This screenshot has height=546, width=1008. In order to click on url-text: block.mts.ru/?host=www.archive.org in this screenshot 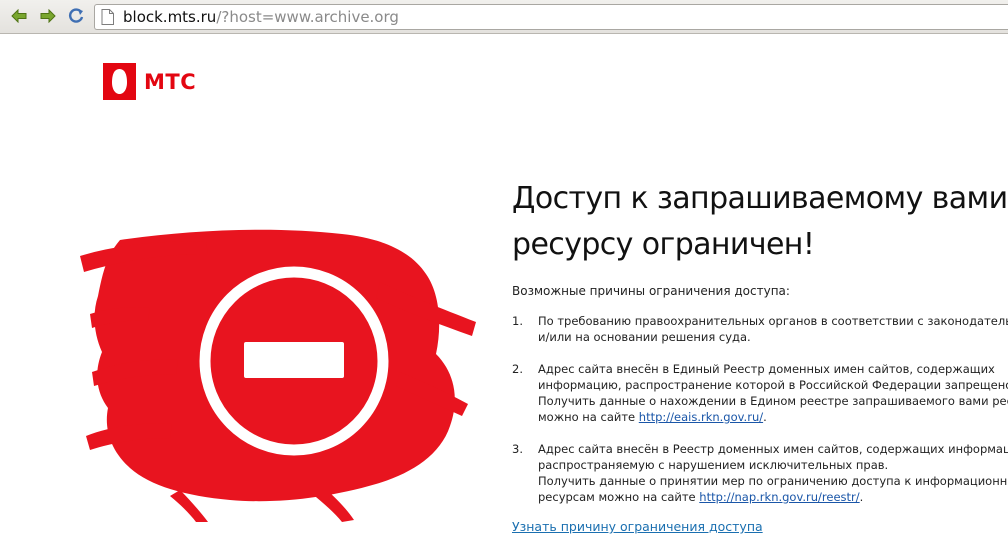, I will do `click(261, 17)`.